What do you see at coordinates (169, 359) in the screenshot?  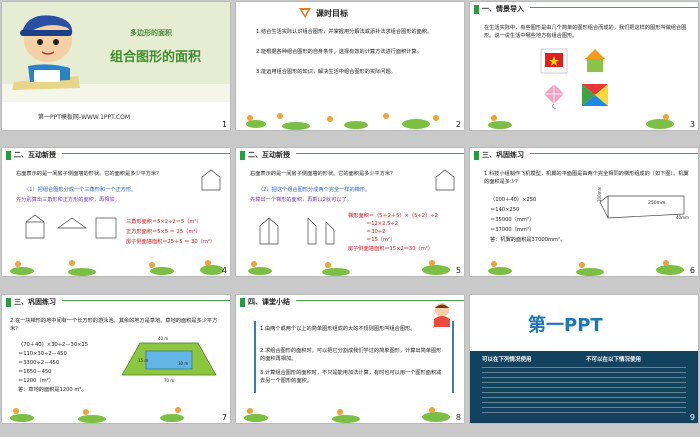 I see `pool-trapezoid-diagram` at bounding box center [169, 359].